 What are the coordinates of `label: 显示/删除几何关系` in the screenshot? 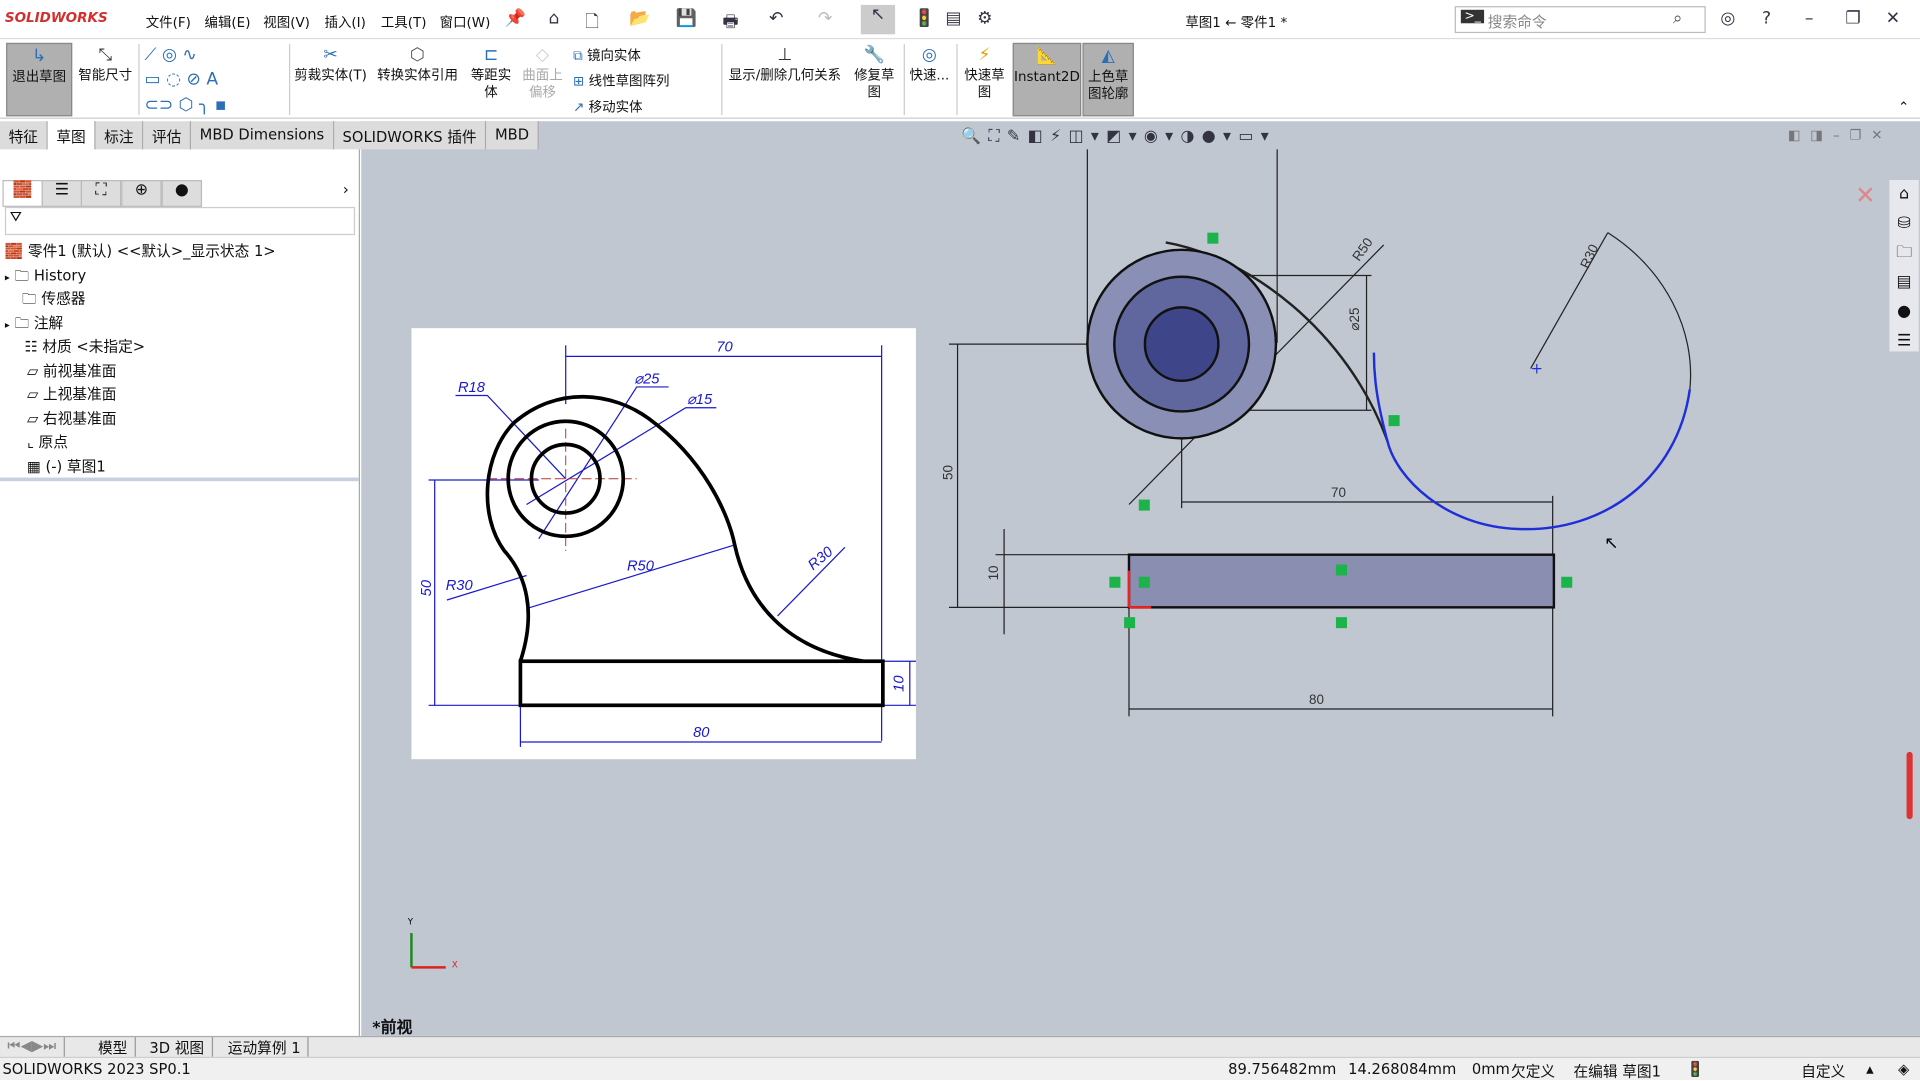 It's located at (785, 75).